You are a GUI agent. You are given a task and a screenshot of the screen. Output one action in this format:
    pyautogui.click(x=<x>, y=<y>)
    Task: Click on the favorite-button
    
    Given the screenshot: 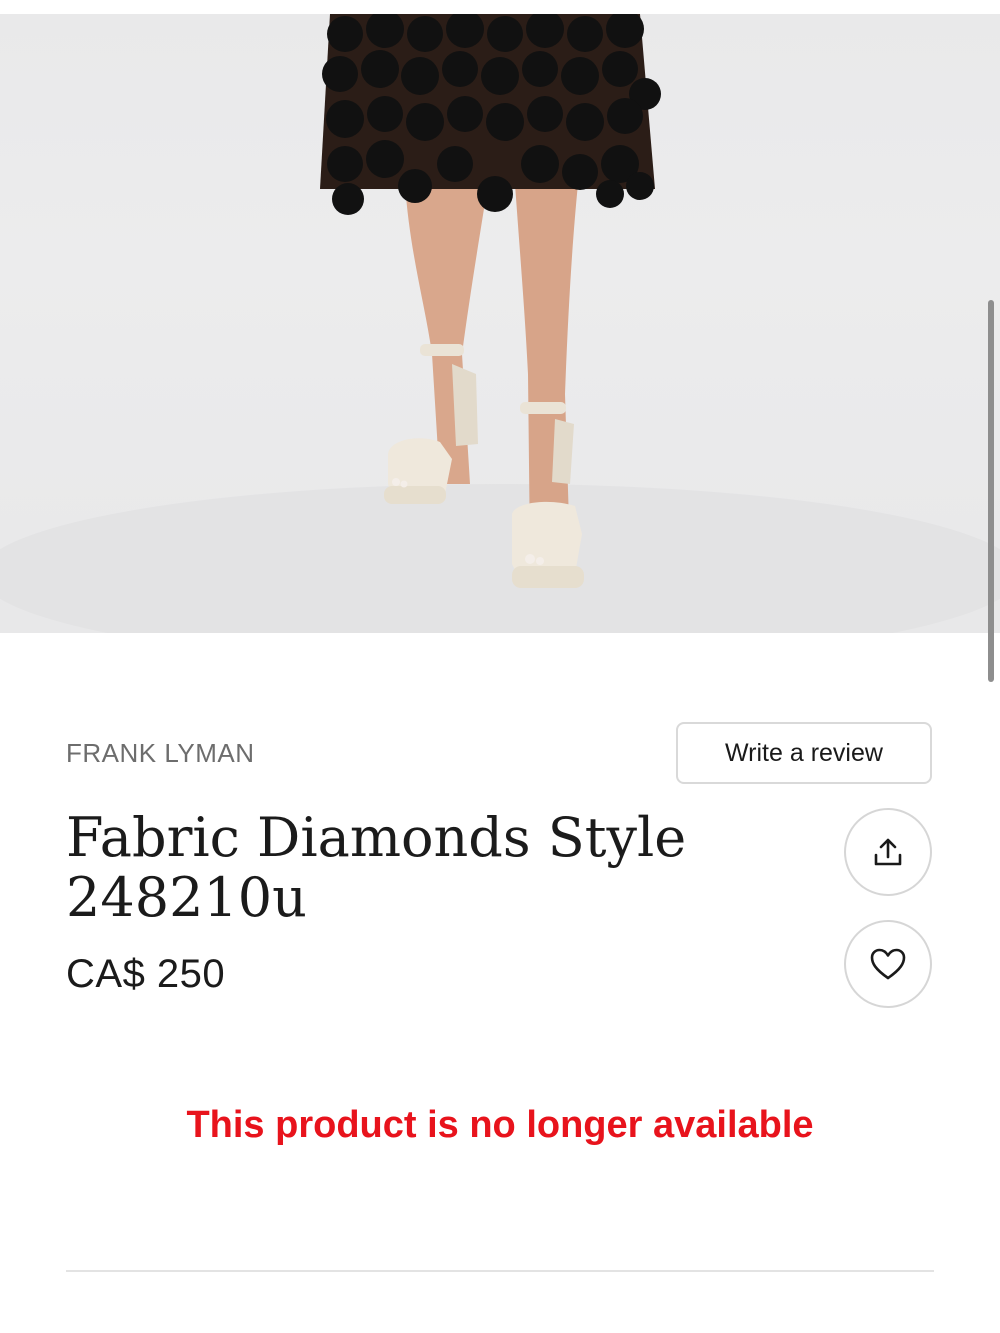 What is the action you would take?
    pyautogui.click(x=888, y=964)
    